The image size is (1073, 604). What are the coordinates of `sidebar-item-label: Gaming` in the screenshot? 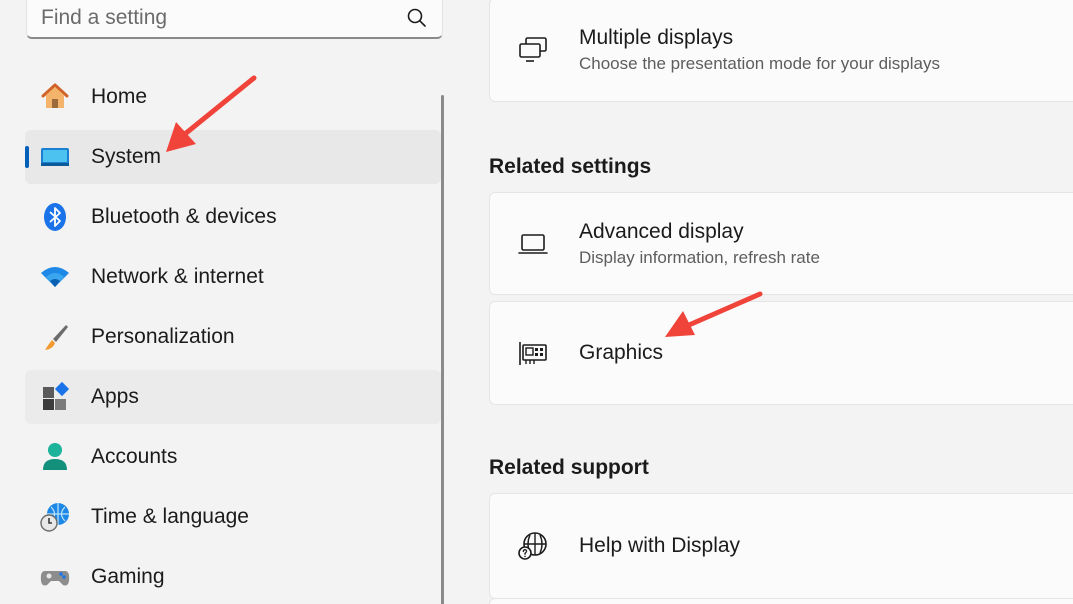 It's located at (128, 576).